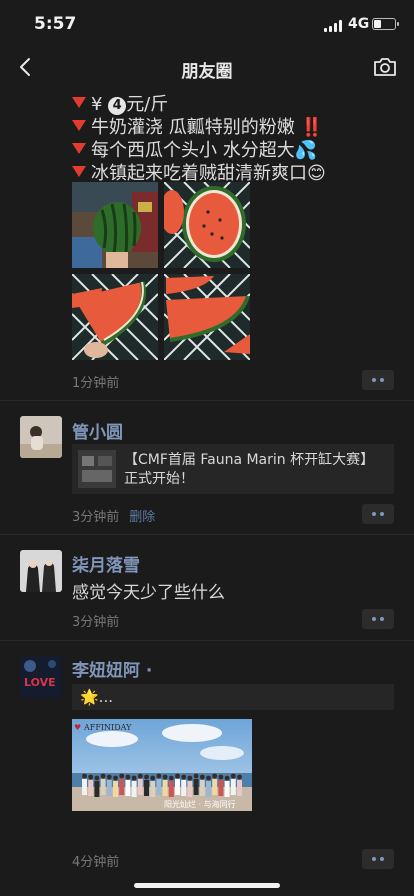 Image resolution: width=414 pixels, height=896 pixels. I want to click on user-nickname: 李妞妞阿 ·, so click(112, 668).